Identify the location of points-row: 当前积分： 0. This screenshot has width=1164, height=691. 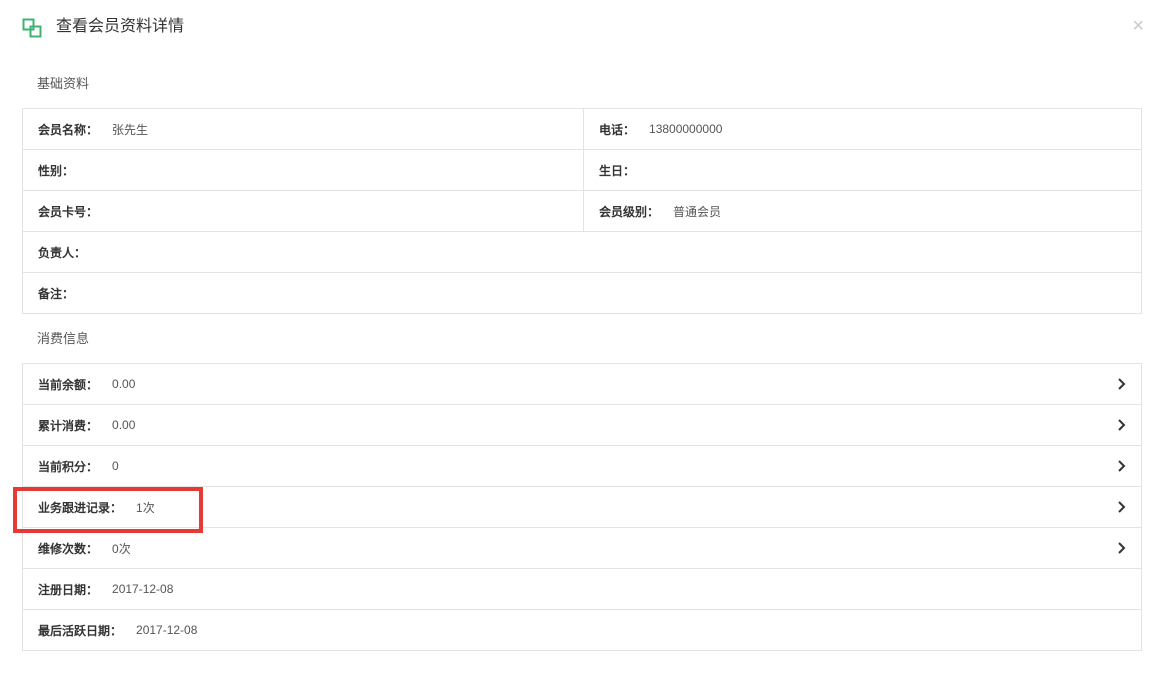
(582, 465).